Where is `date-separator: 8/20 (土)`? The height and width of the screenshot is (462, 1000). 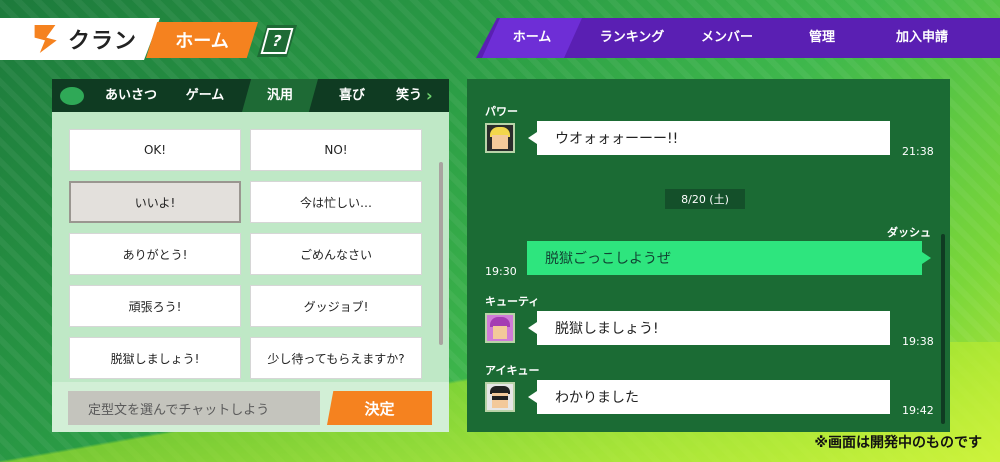 date-separator: 8/20 (土) is located at coordinates (705, 199).